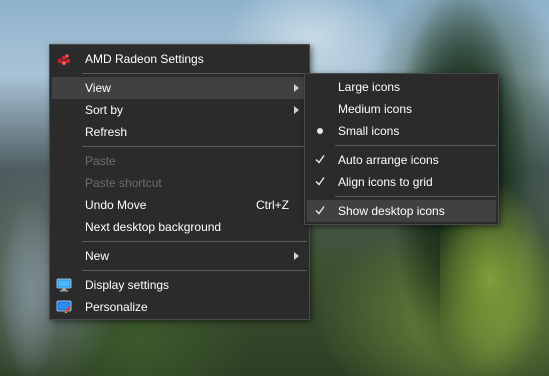  I want to click on menu-item-paste-shortcut: Paste shortcut, so click(179, 183).